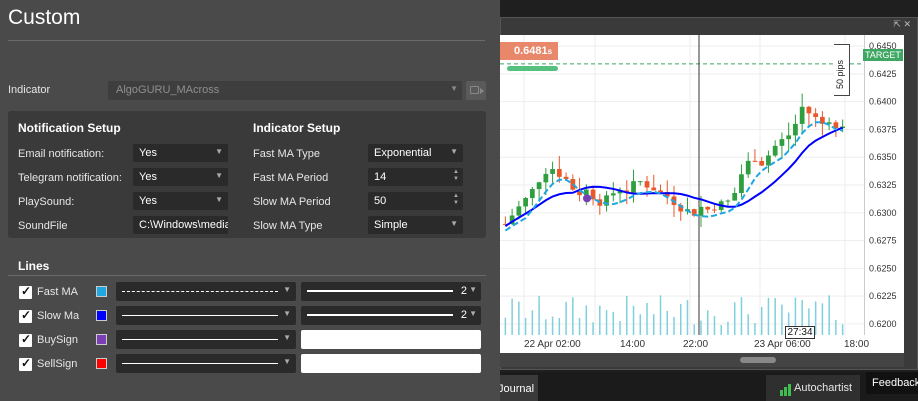 Image resolution: width=918 pixels, height=401 pixels. Describe the element at coordinates (285, 90) in the screenshot. I see `indicator-select: AlgoGURU_MAcross ▼` at that location.